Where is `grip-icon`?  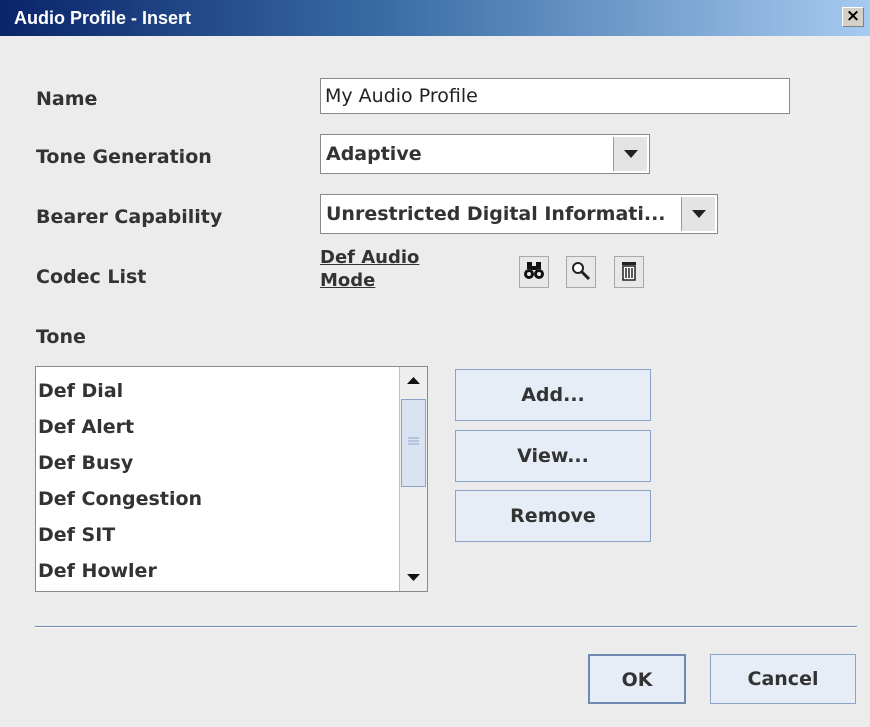
grip-icon is located at coordinates (413, 441).